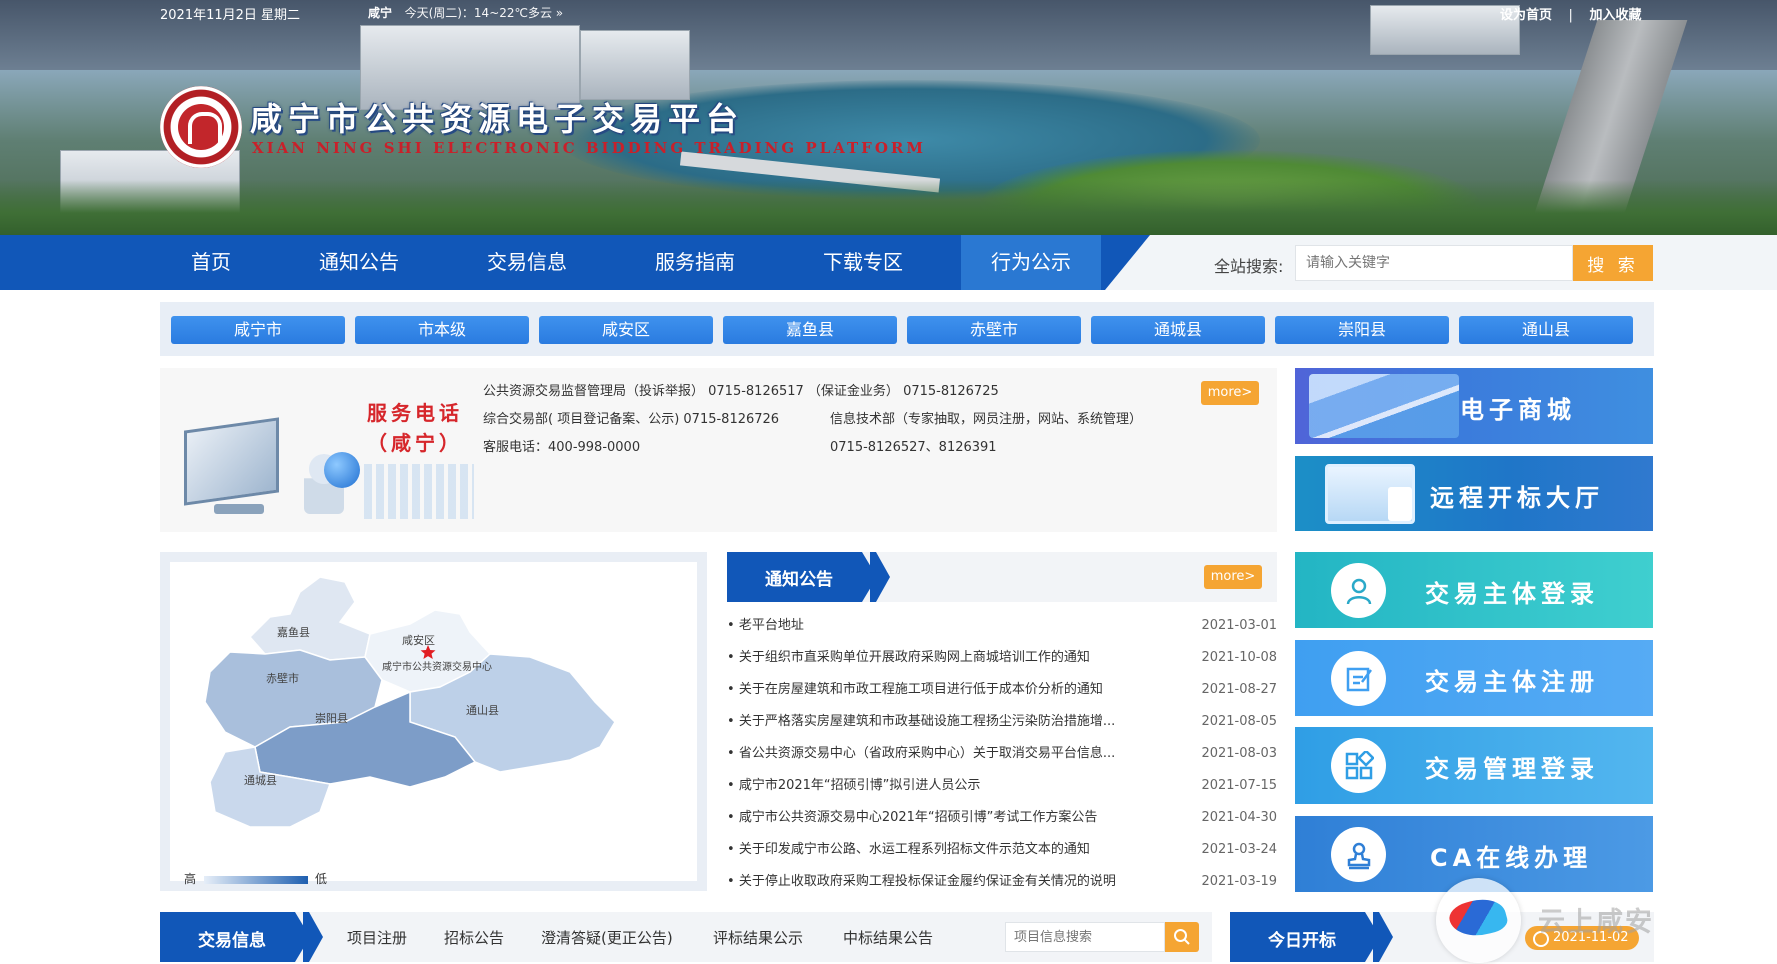  What do you see at coordinates (1383, 937) in the screenshot?
I see `today-opening-tab-arrow` at bounding box center [1383, 937].